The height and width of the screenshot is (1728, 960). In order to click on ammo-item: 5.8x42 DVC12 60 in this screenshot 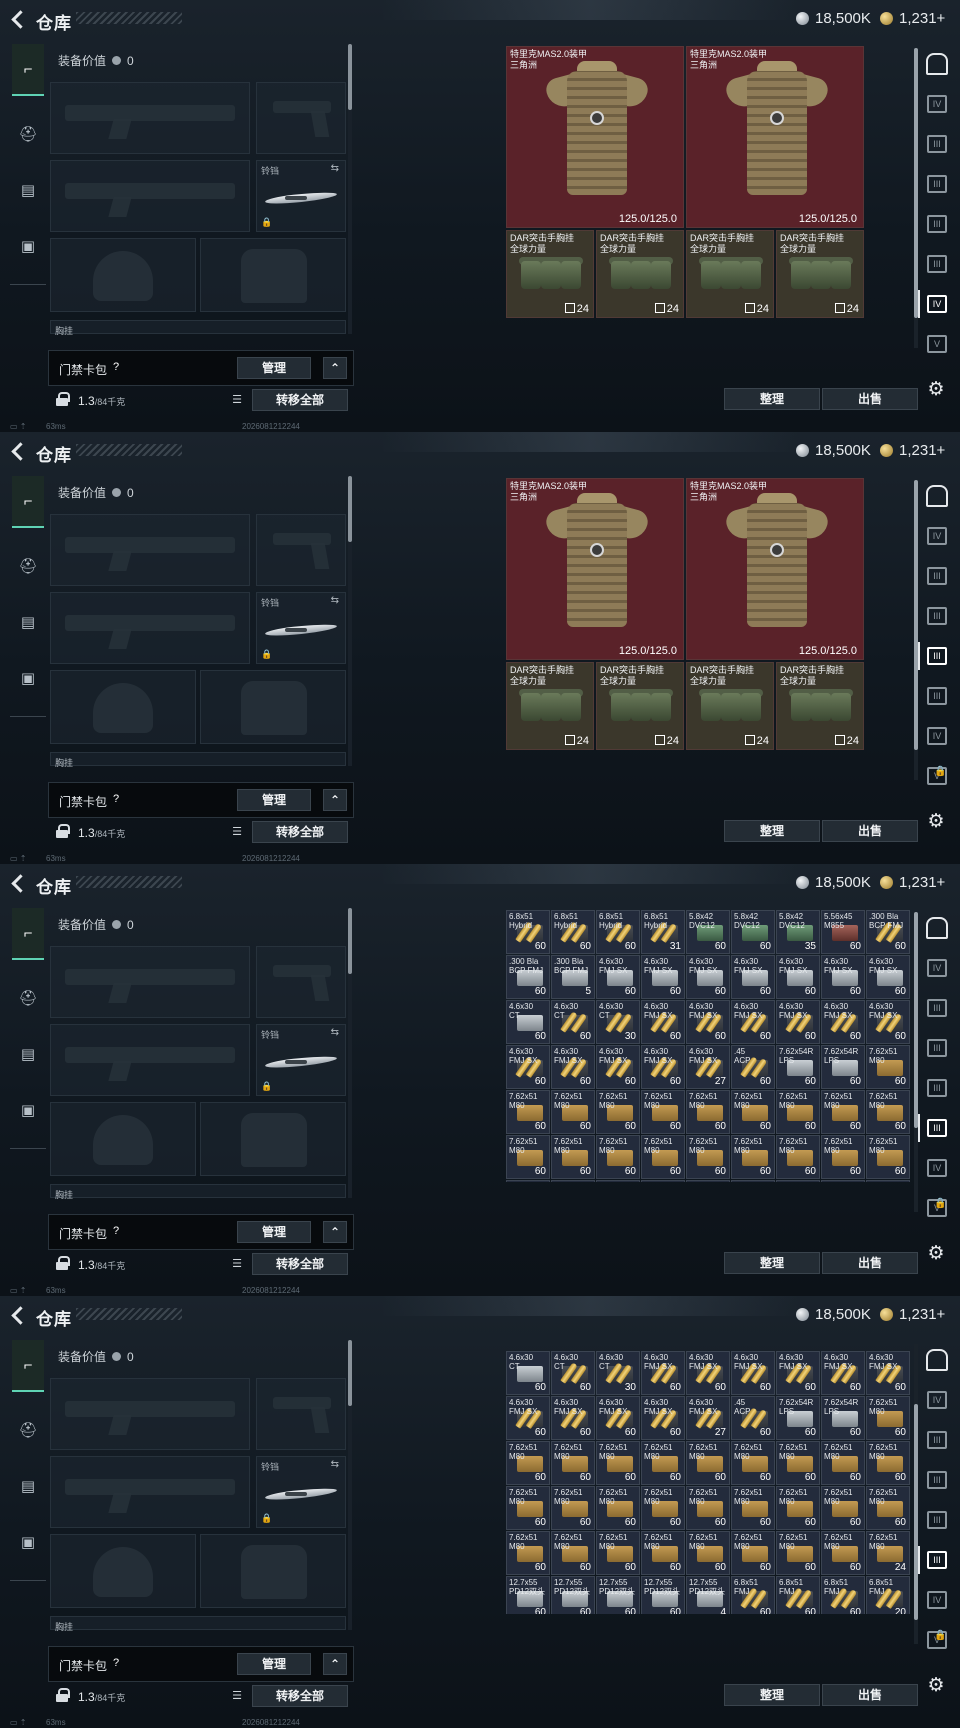, I will do `click(753, 932)`.